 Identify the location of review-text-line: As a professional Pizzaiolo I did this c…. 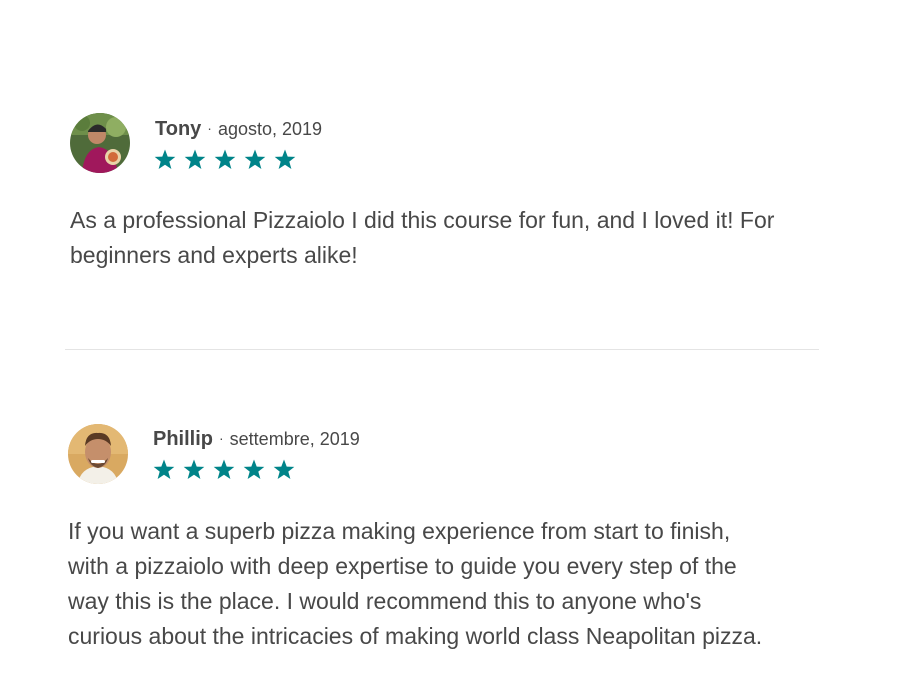
(422, 220).